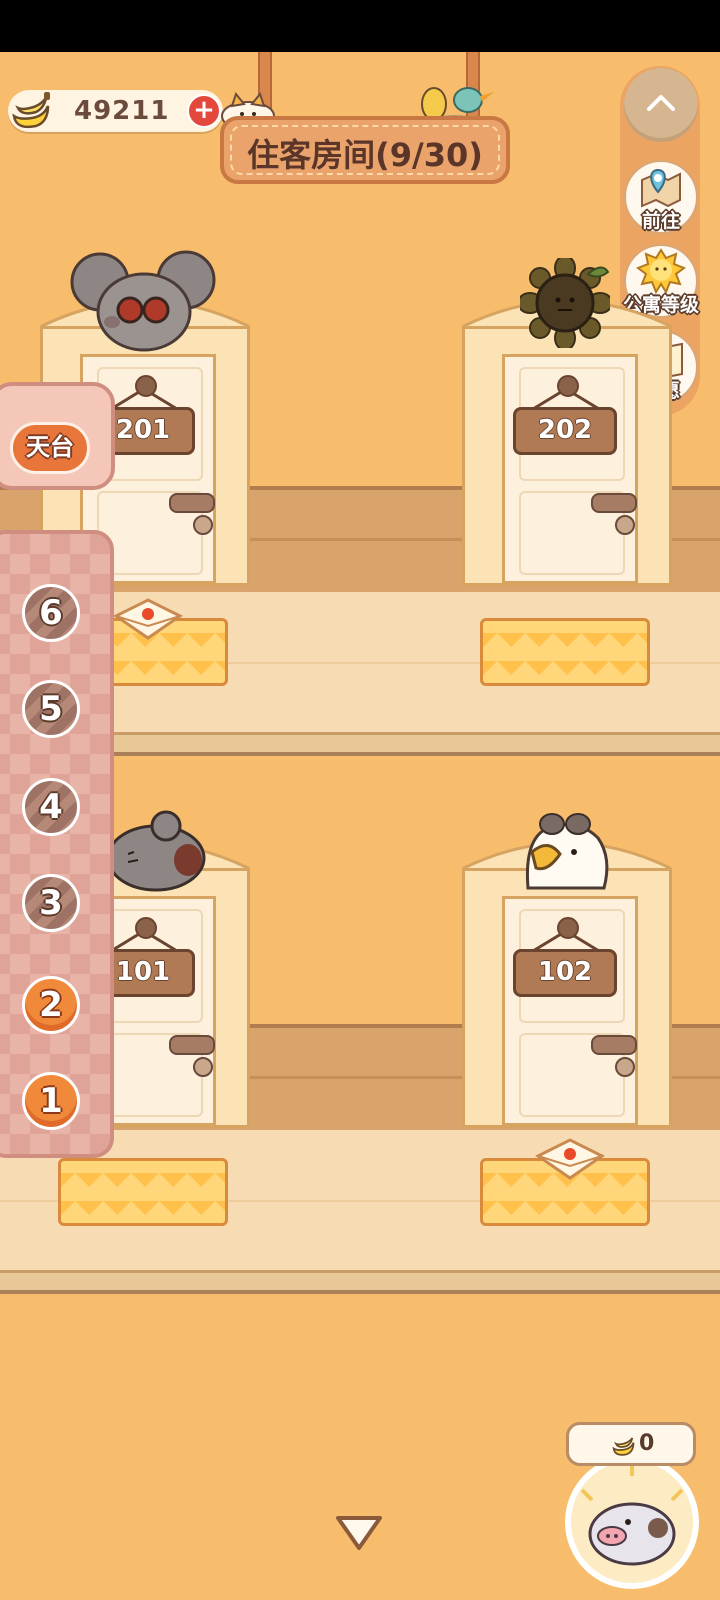 Image resolution: width=720 pixels, height=1600 pixels. Describe the element at coordinates (360, 26) in the screenshot. I see `status-bar` at that location.